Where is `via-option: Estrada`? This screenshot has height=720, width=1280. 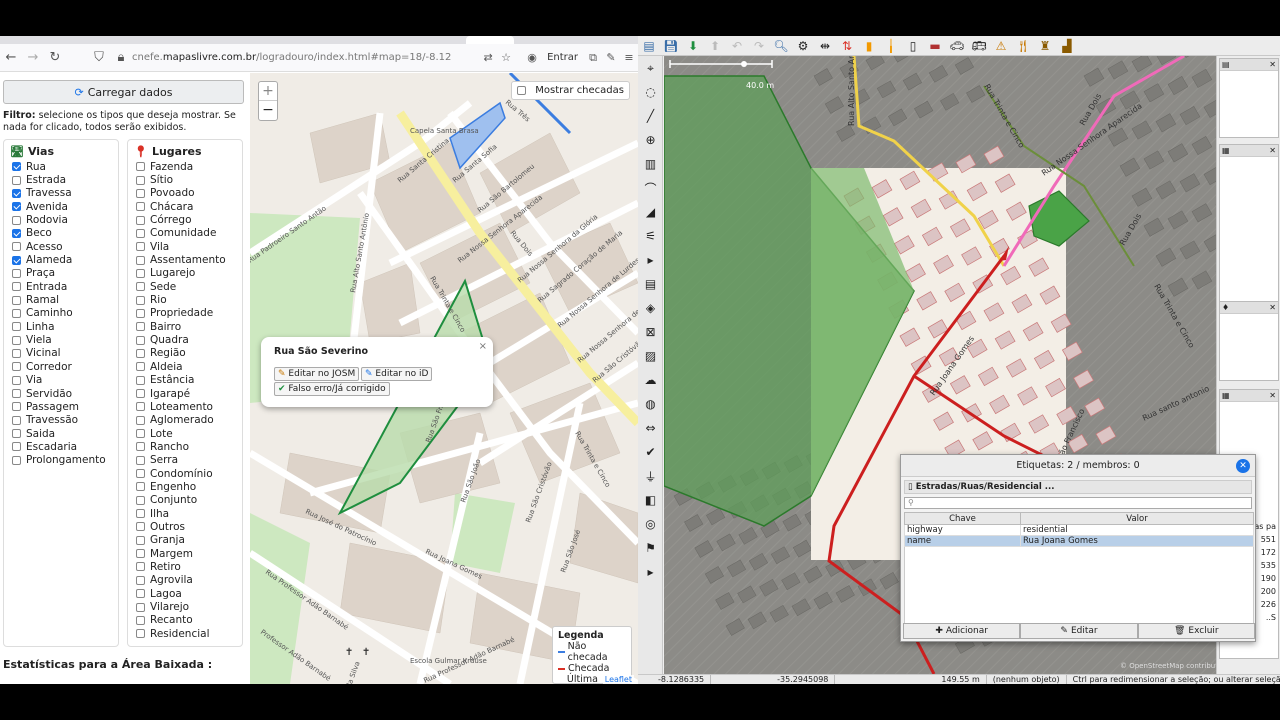
via-option: Estrada is located at coordinates (61, 179).